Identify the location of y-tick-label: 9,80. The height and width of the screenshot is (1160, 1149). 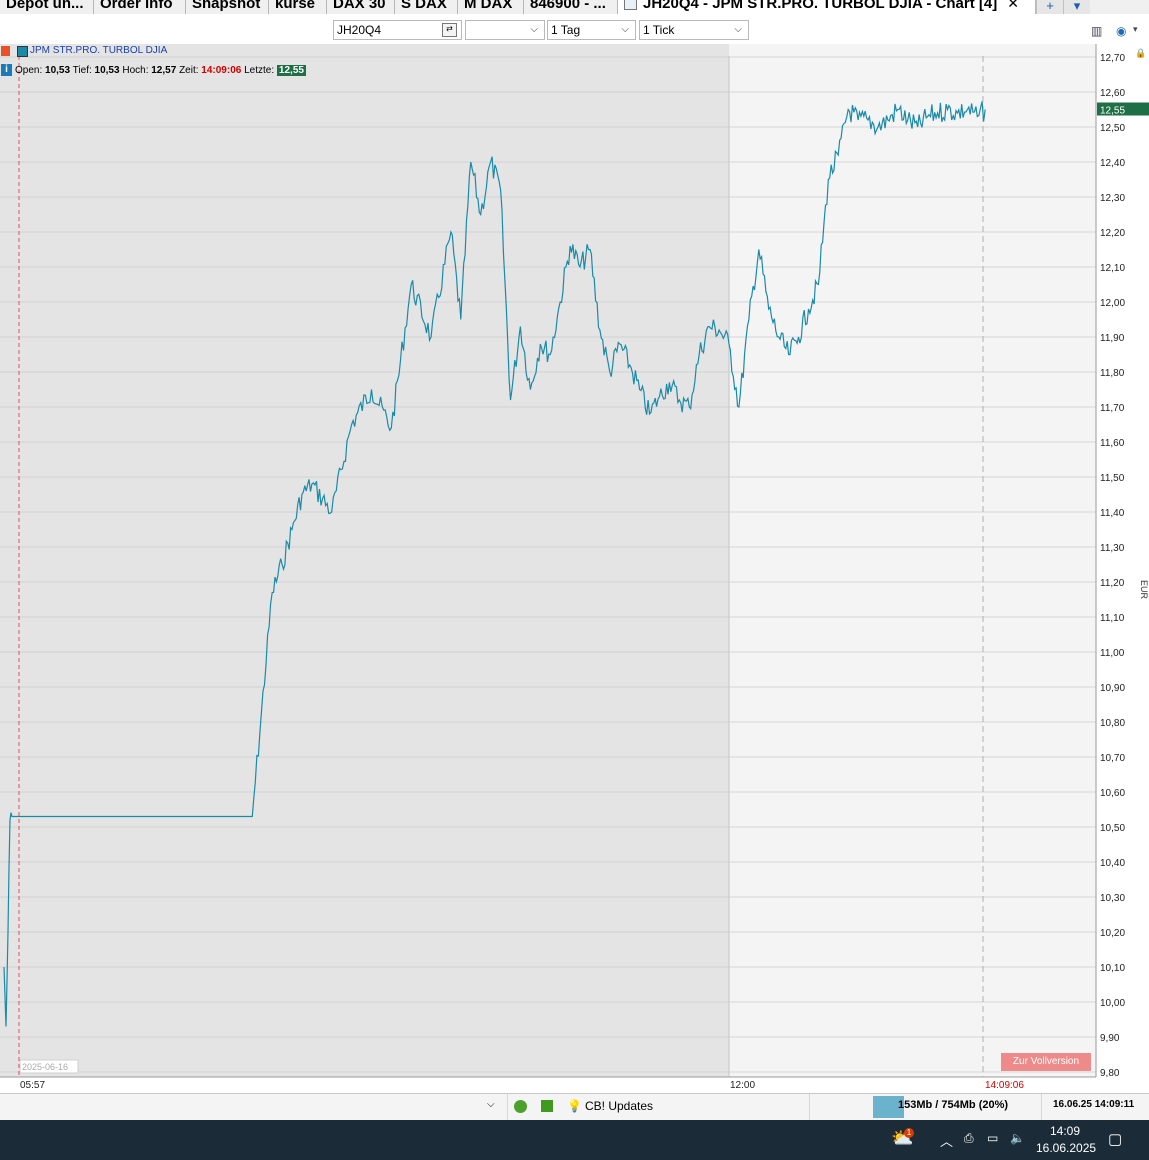
(1110, 1073).